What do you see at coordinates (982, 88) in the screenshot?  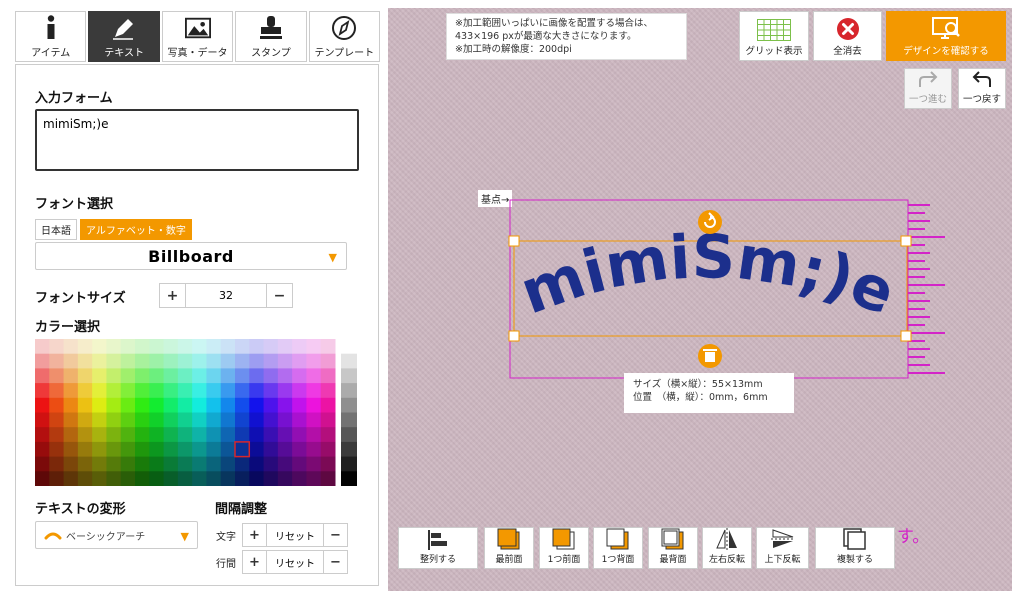 I see `undo-button: 一つ戻す` at bounding box center [982, 88].